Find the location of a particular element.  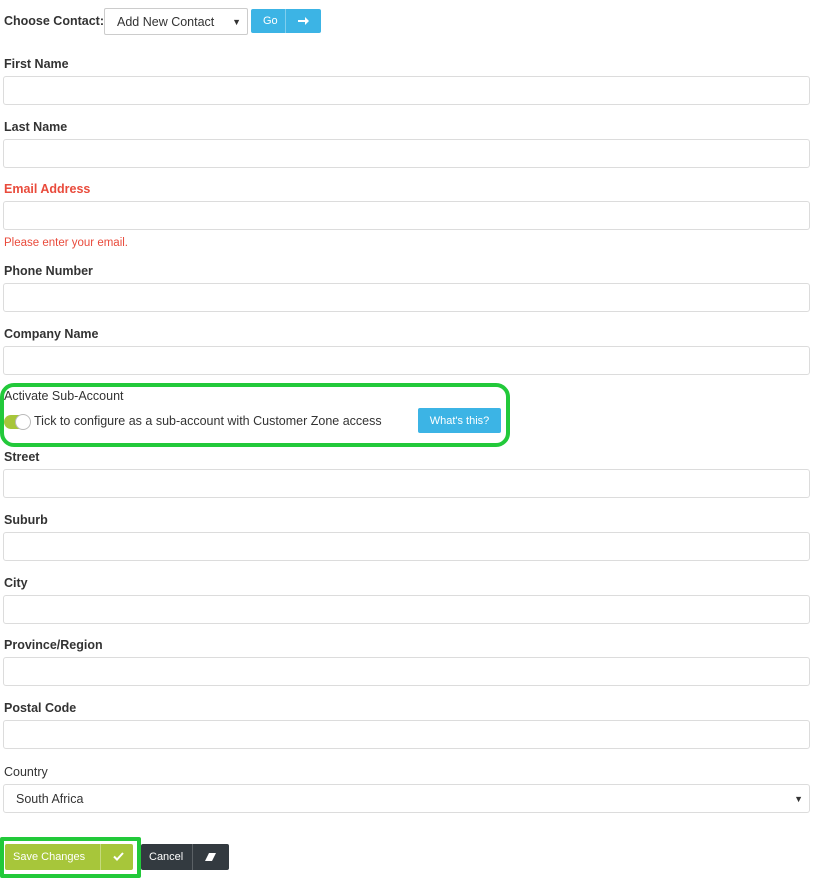

go-button: Go is located at coordinates (286, 21).